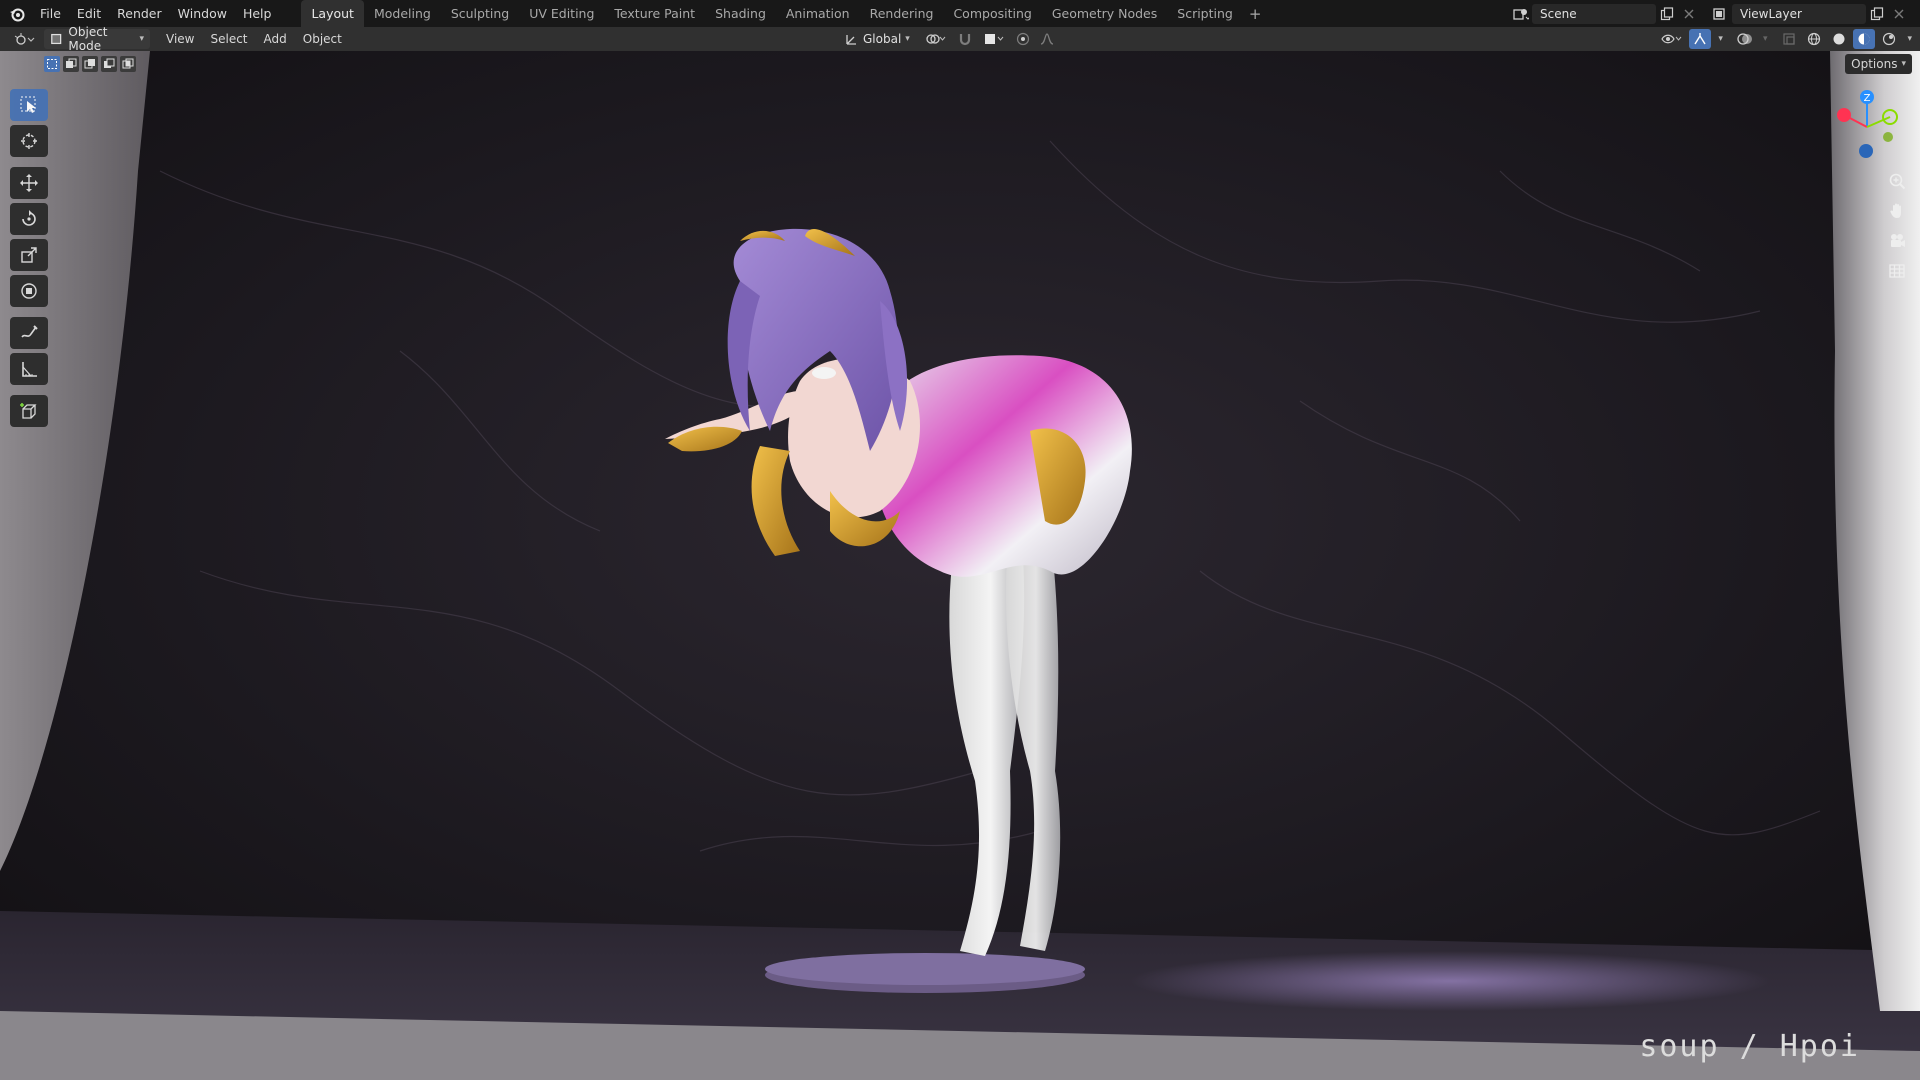  I want to click on zoom-button, so click(1897, 181).